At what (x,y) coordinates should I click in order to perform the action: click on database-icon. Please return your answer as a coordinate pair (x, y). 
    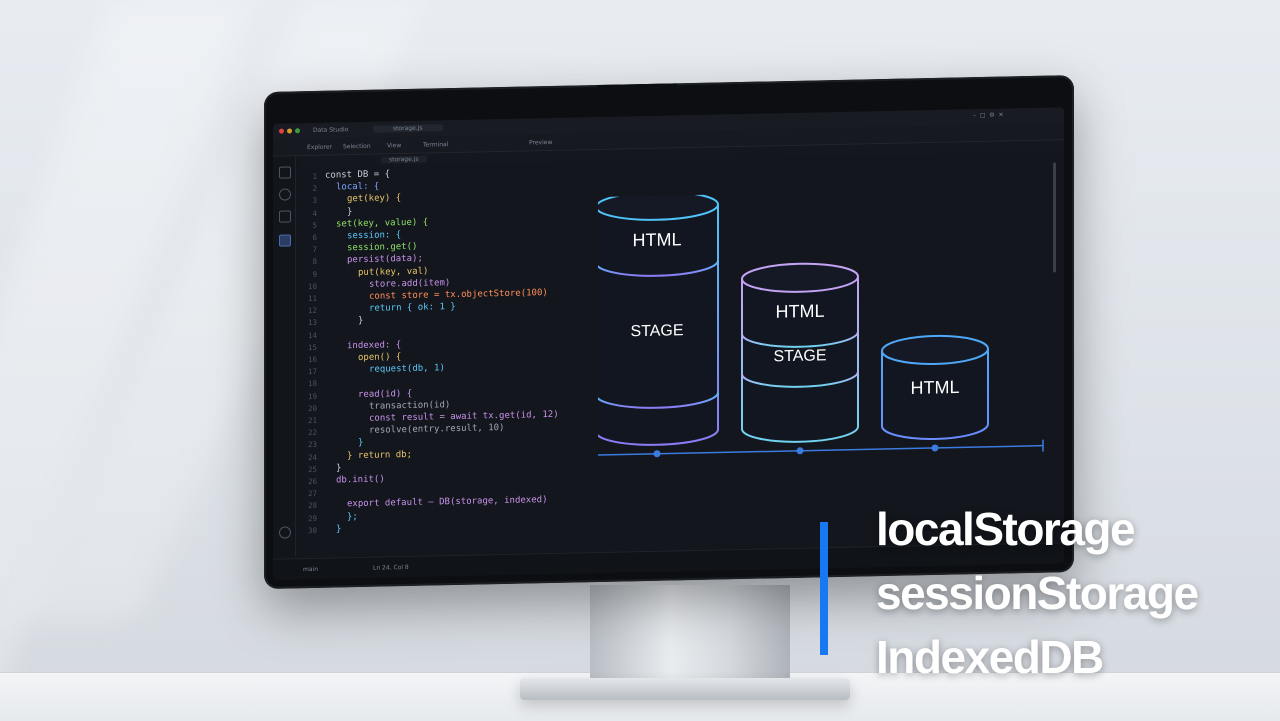
    Looking at the image, I should click on (285, 240).